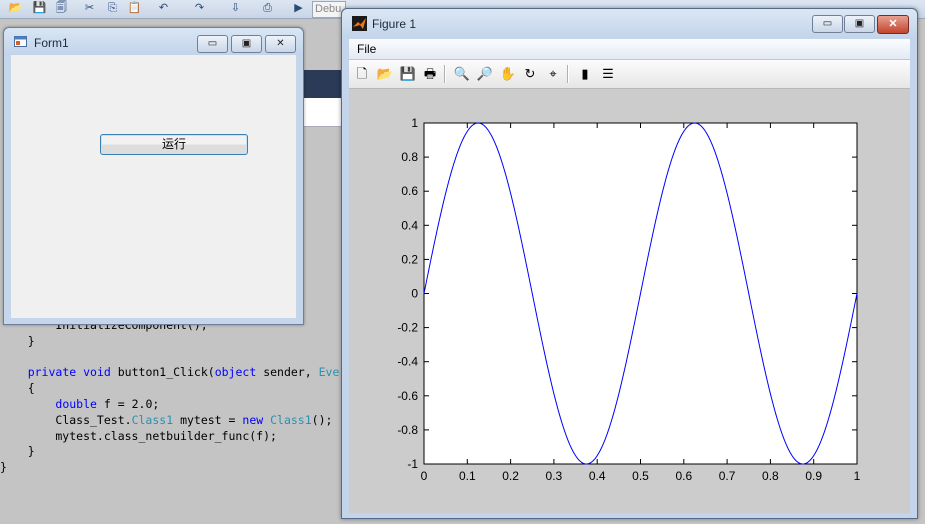 The image size is (925, 524). Describe the element at coordinates (194, 419) in the screenshot. I see `code-line: Class_Test.Class1 mytest = new Class1();` at that location.